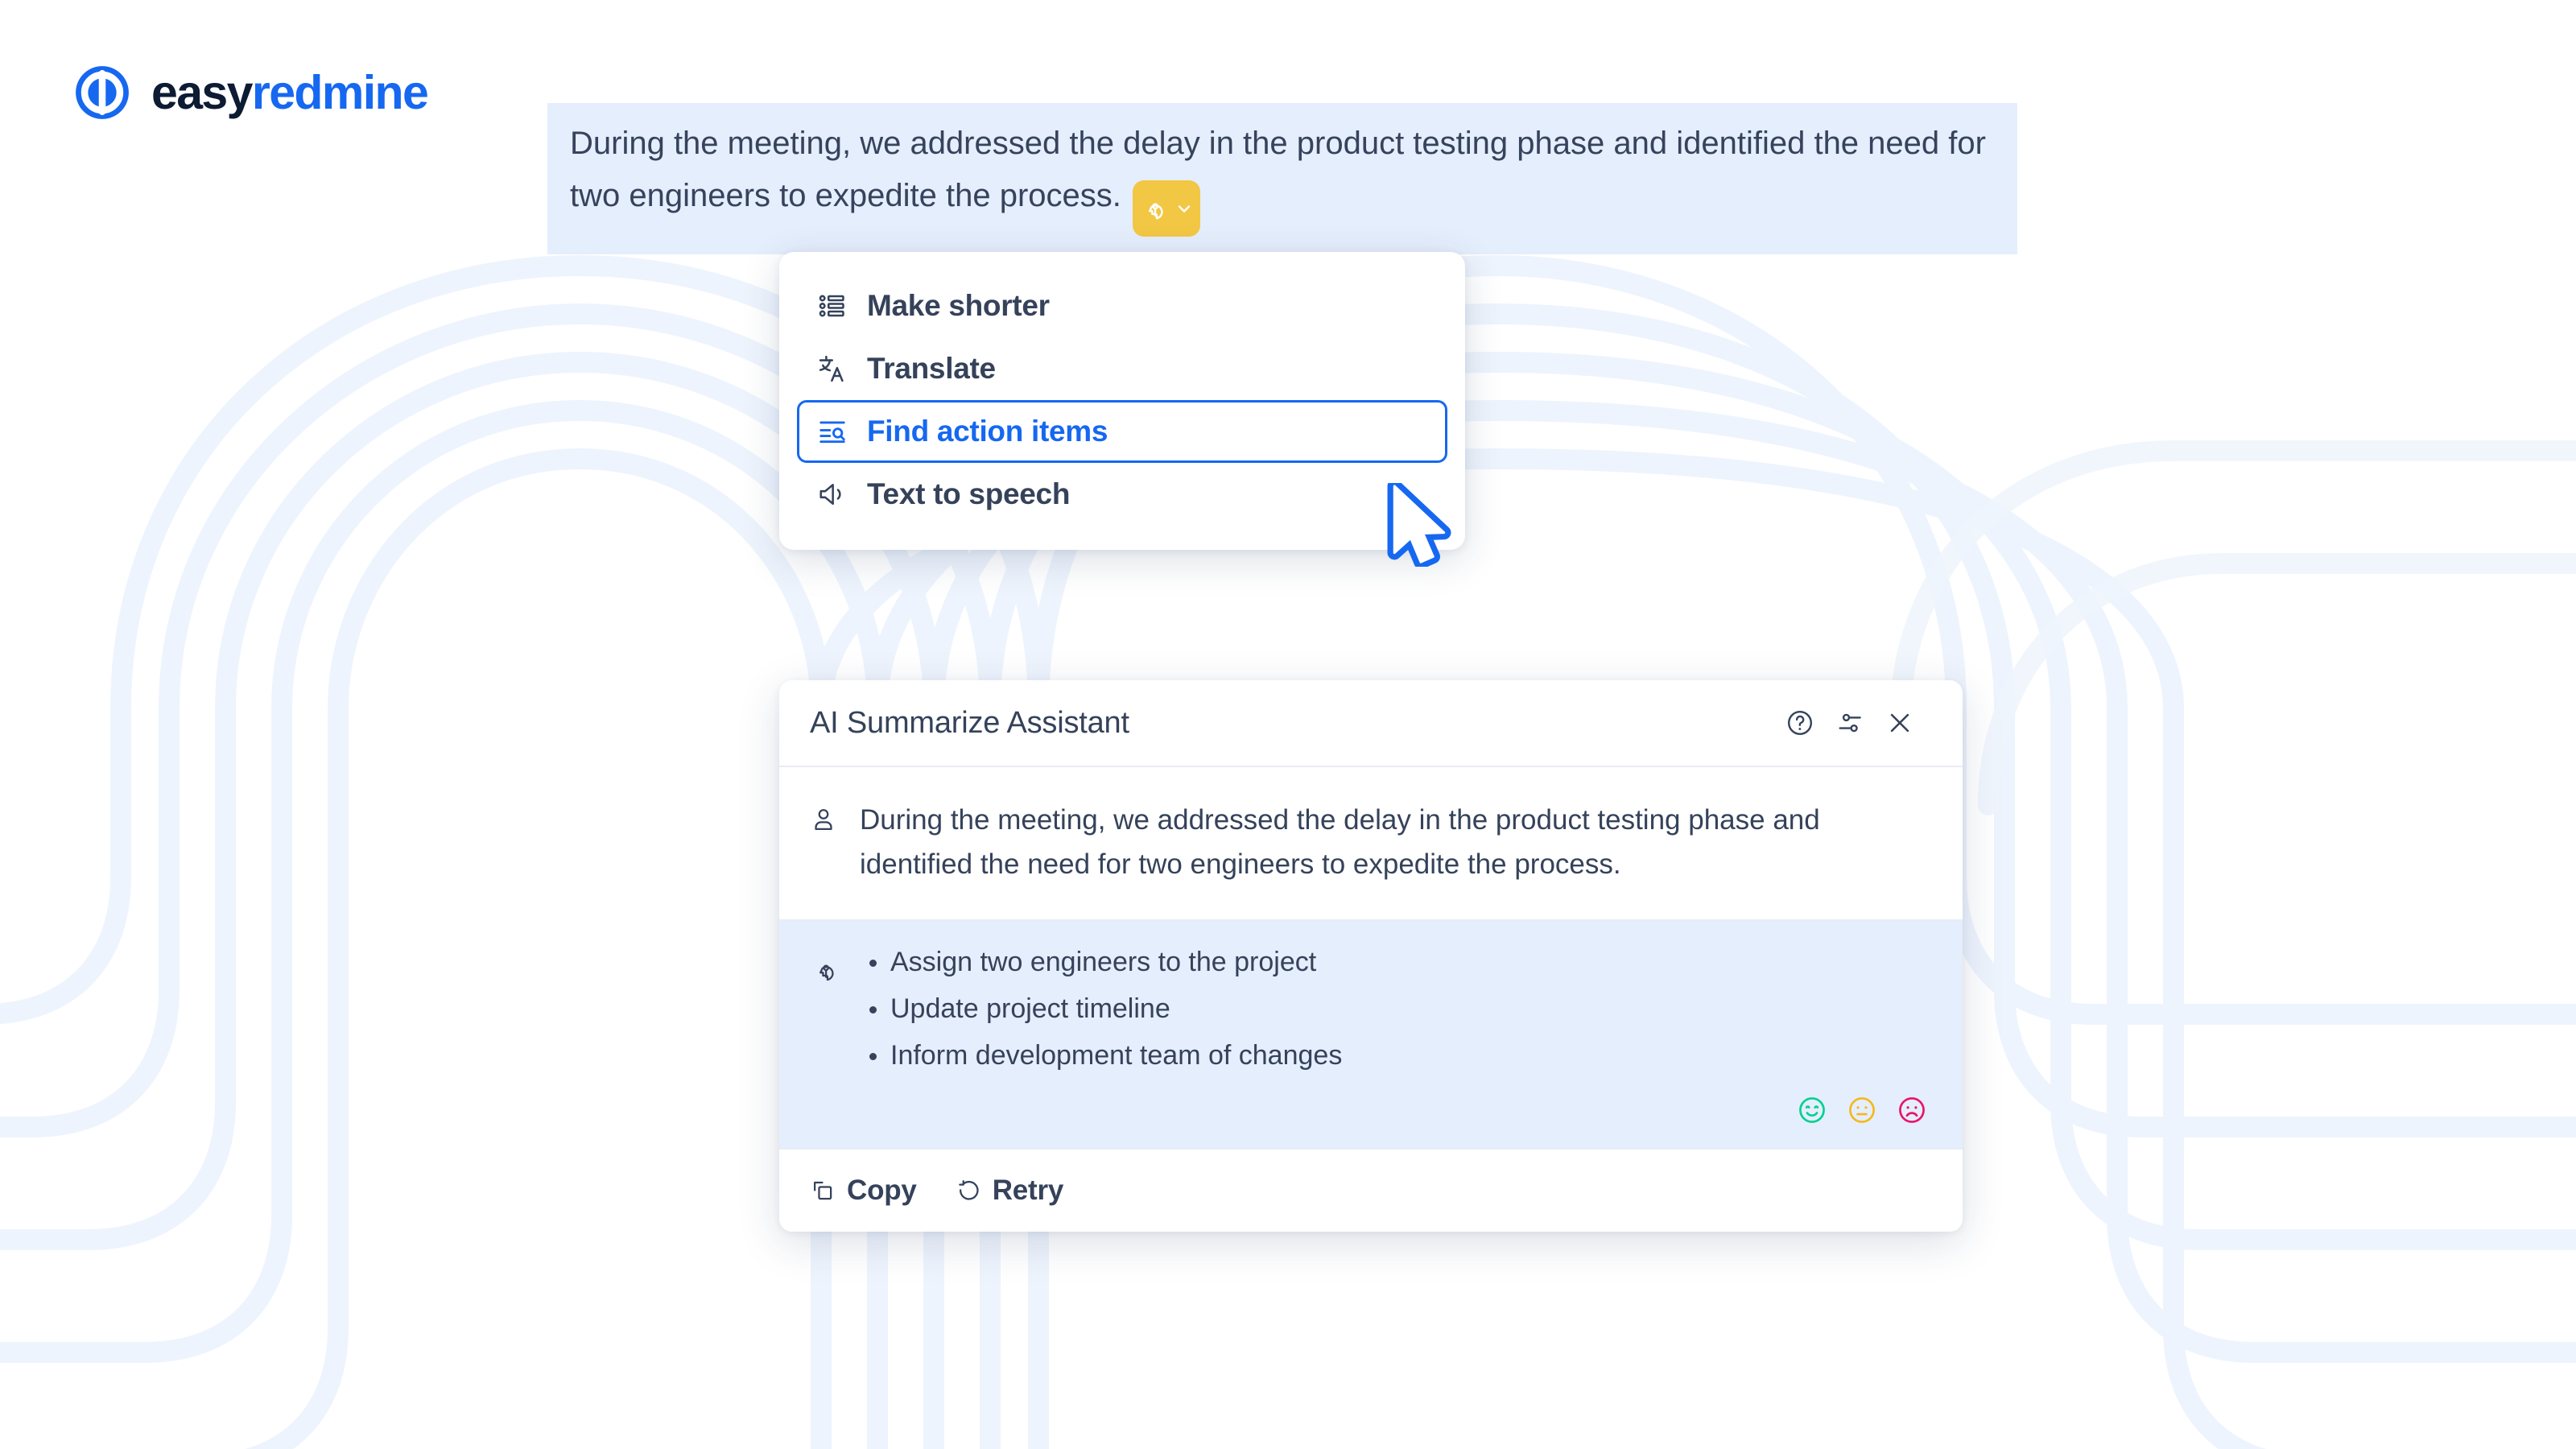 Image resolution: width=2576 pixels, height=1449 pixels. What do you see at coordinates (1371, 723) in the screenshot?
I see `assistant-panel-header: AI Summarize Assistant` at bounding box center [1371, 723].